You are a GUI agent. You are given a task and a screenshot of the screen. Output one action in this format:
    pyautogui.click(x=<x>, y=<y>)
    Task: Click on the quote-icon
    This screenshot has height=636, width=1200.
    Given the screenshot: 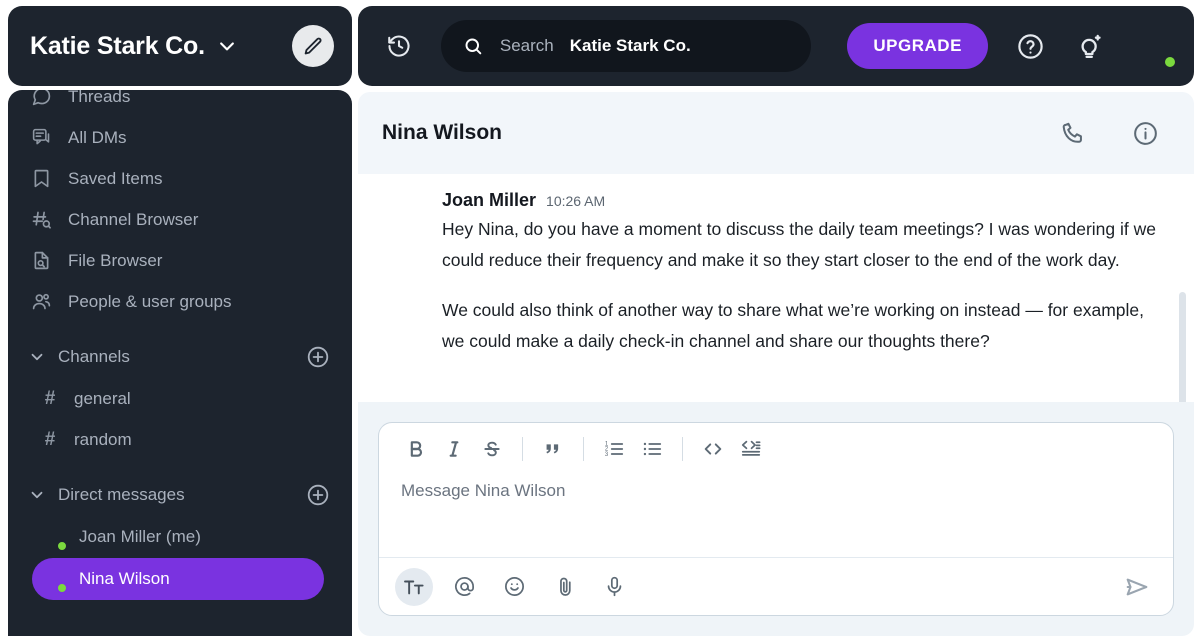 What is the action you would take?
    pyautogui.click(x=553, y=449)
    